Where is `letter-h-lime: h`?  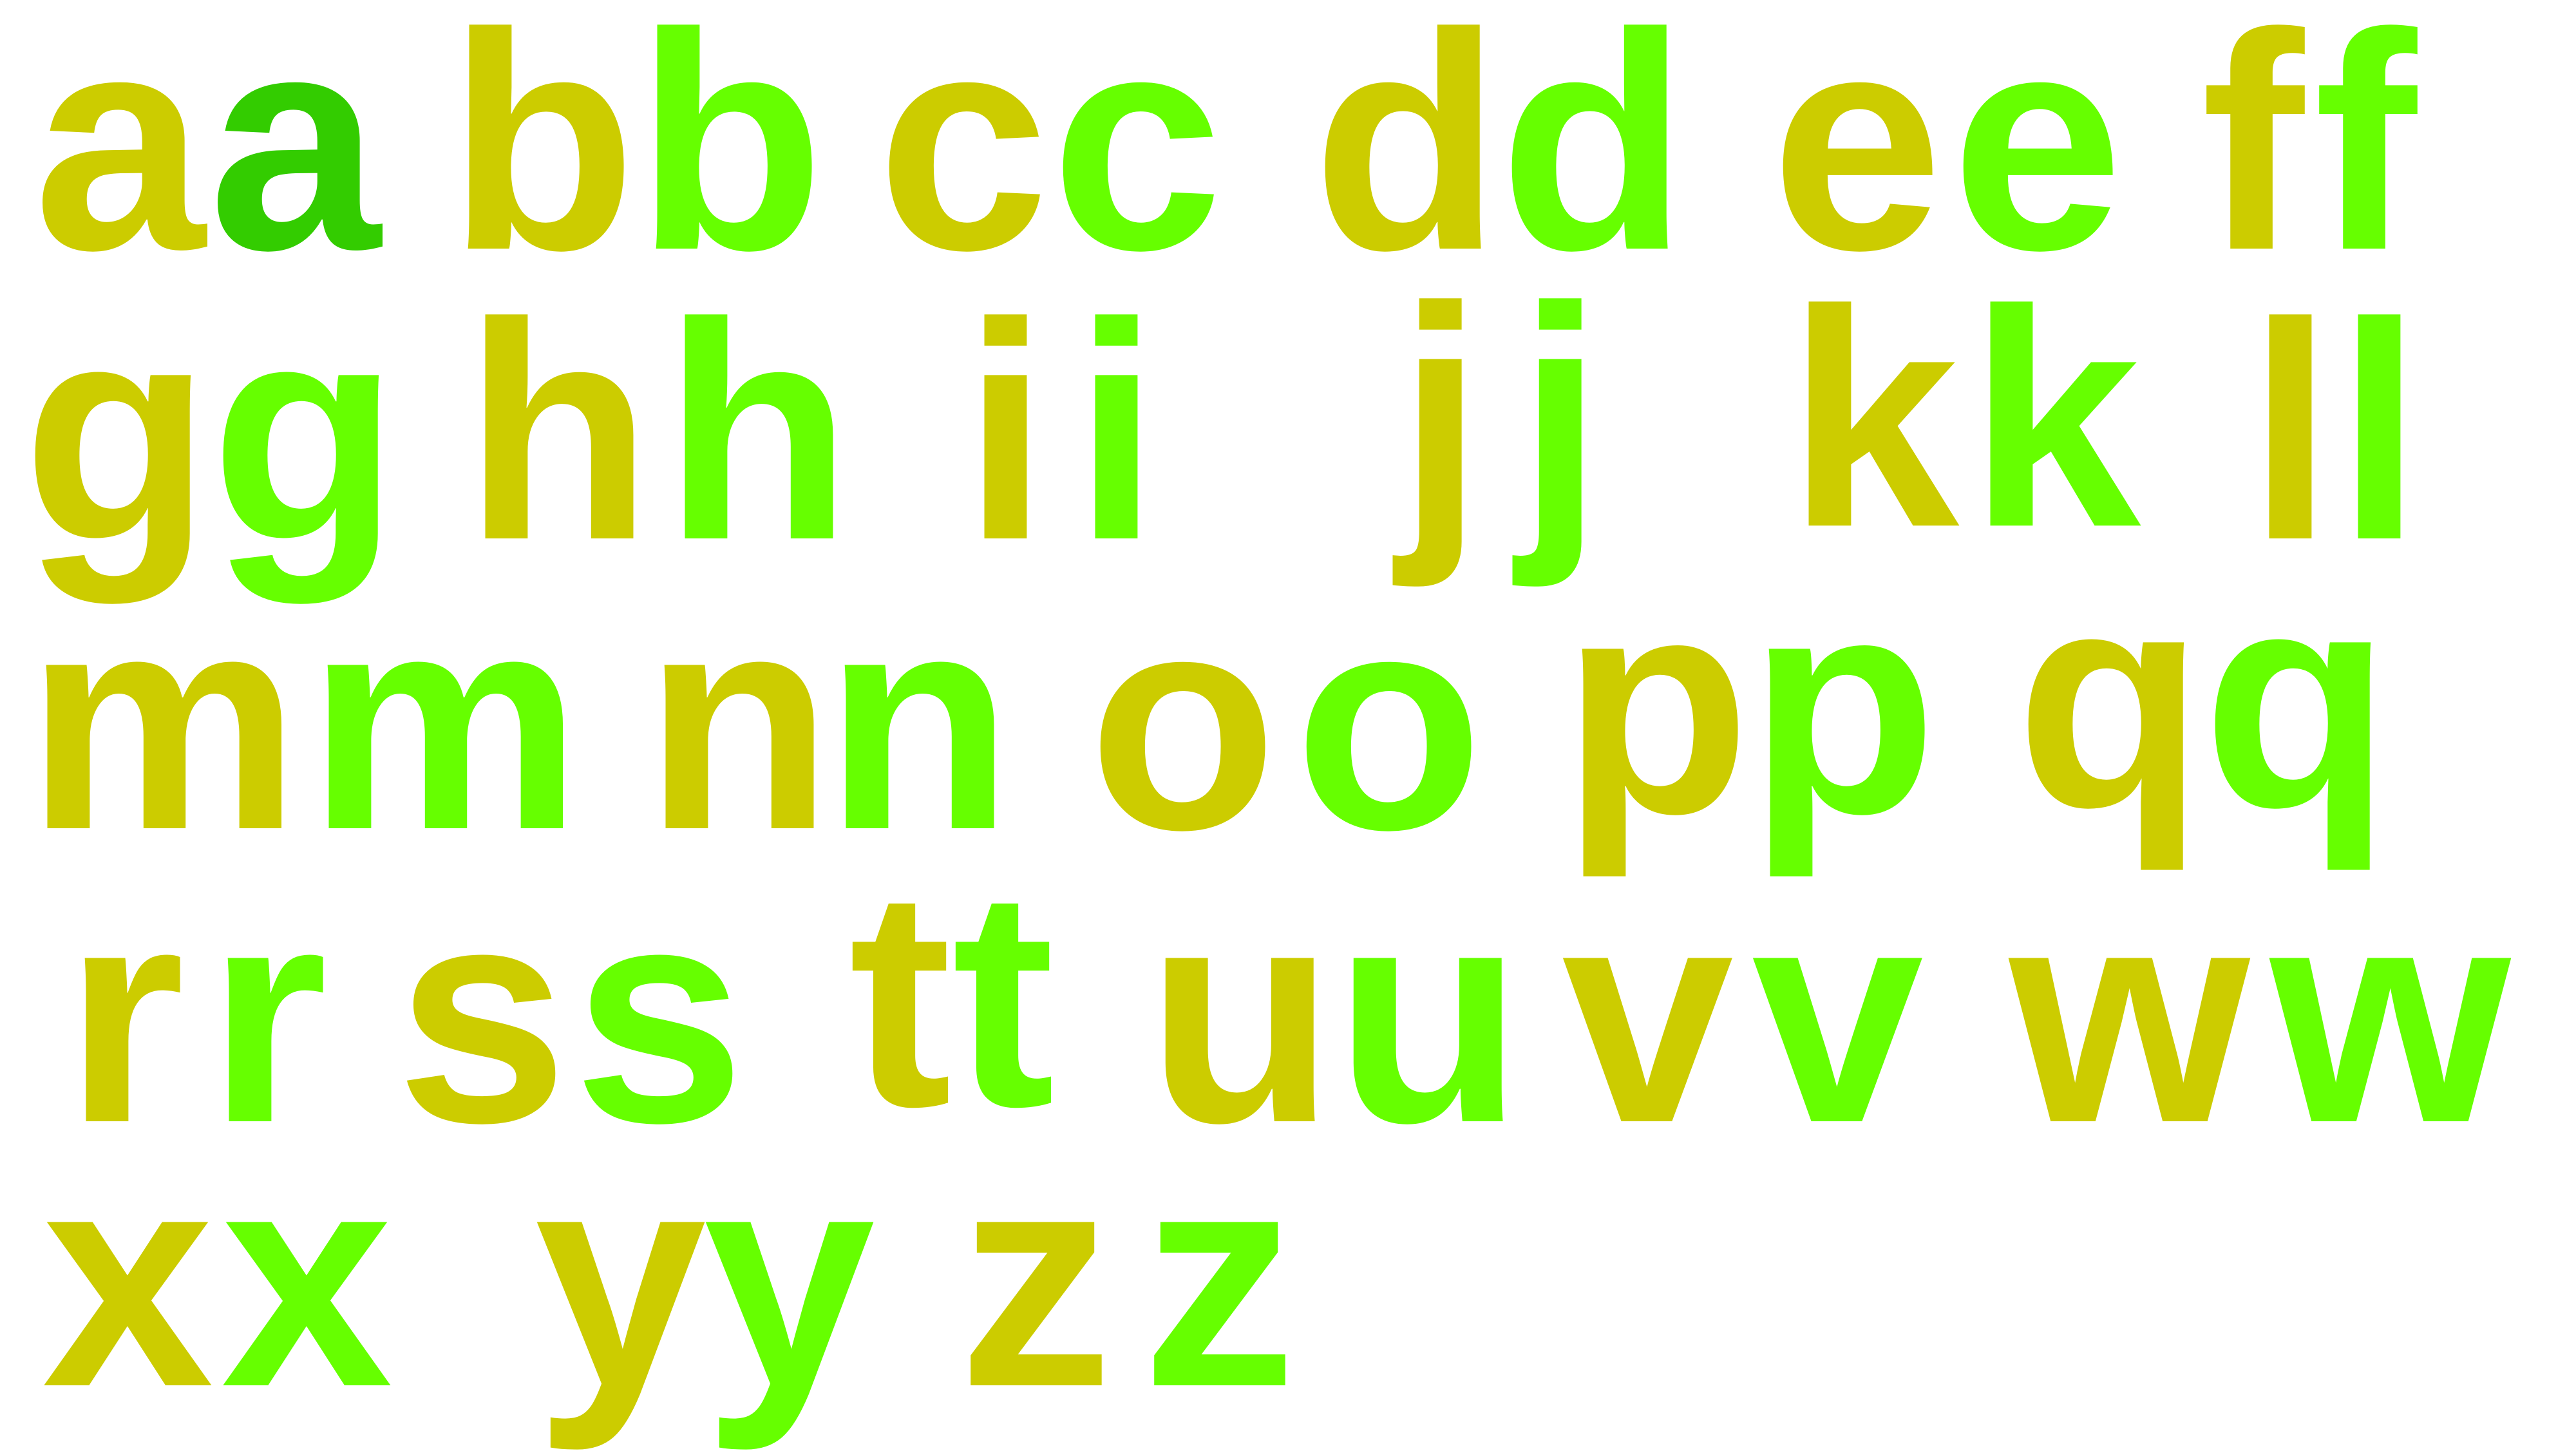
letter-h-lime: h is located at coordinates (758, 431).